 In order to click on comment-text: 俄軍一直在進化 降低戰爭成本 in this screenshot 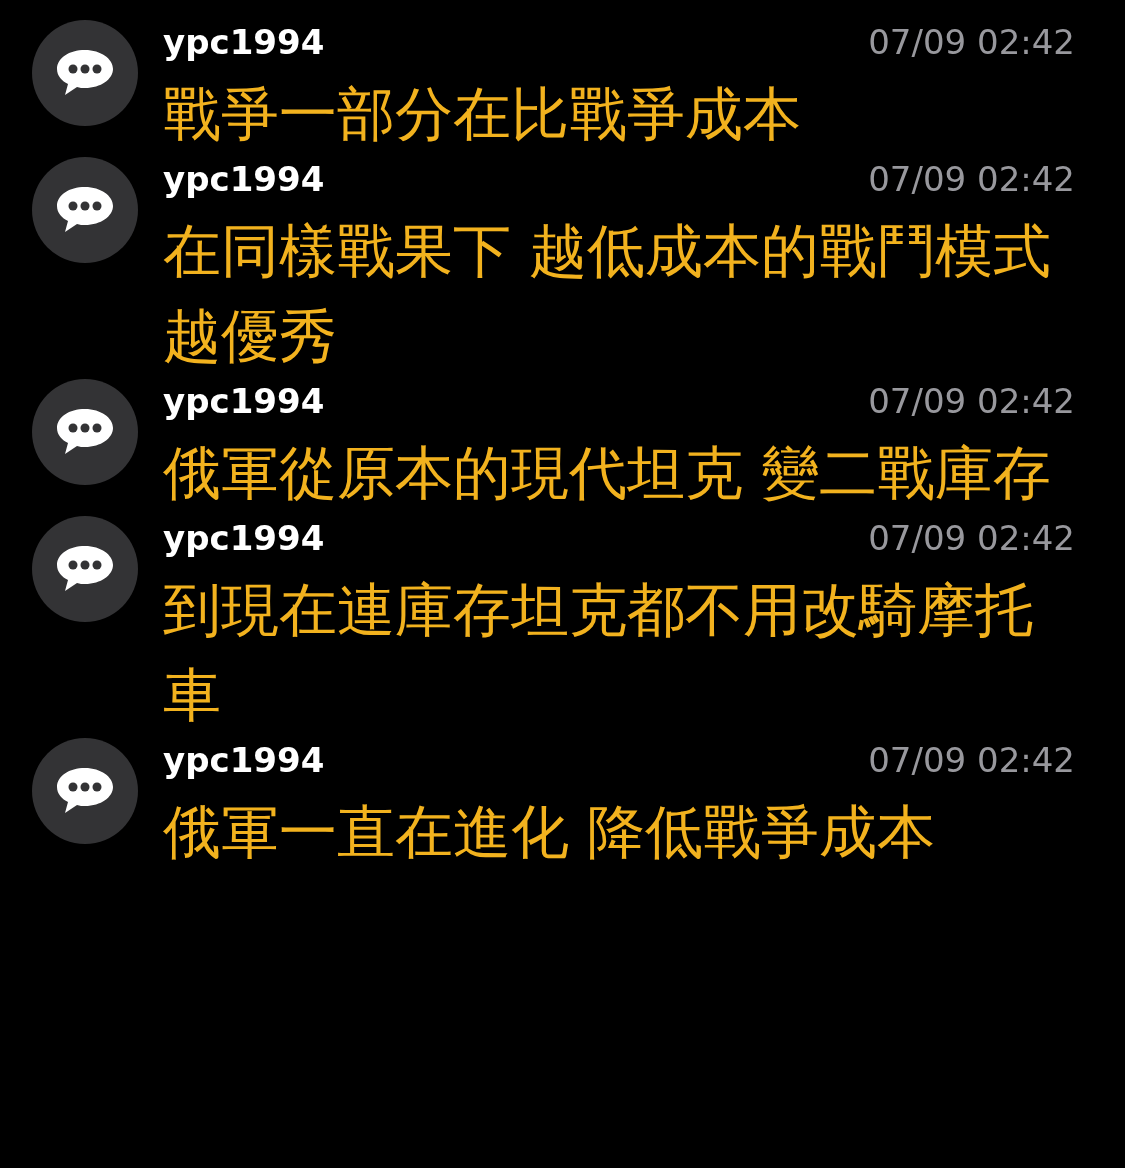, I will do `click(550, 832)`.